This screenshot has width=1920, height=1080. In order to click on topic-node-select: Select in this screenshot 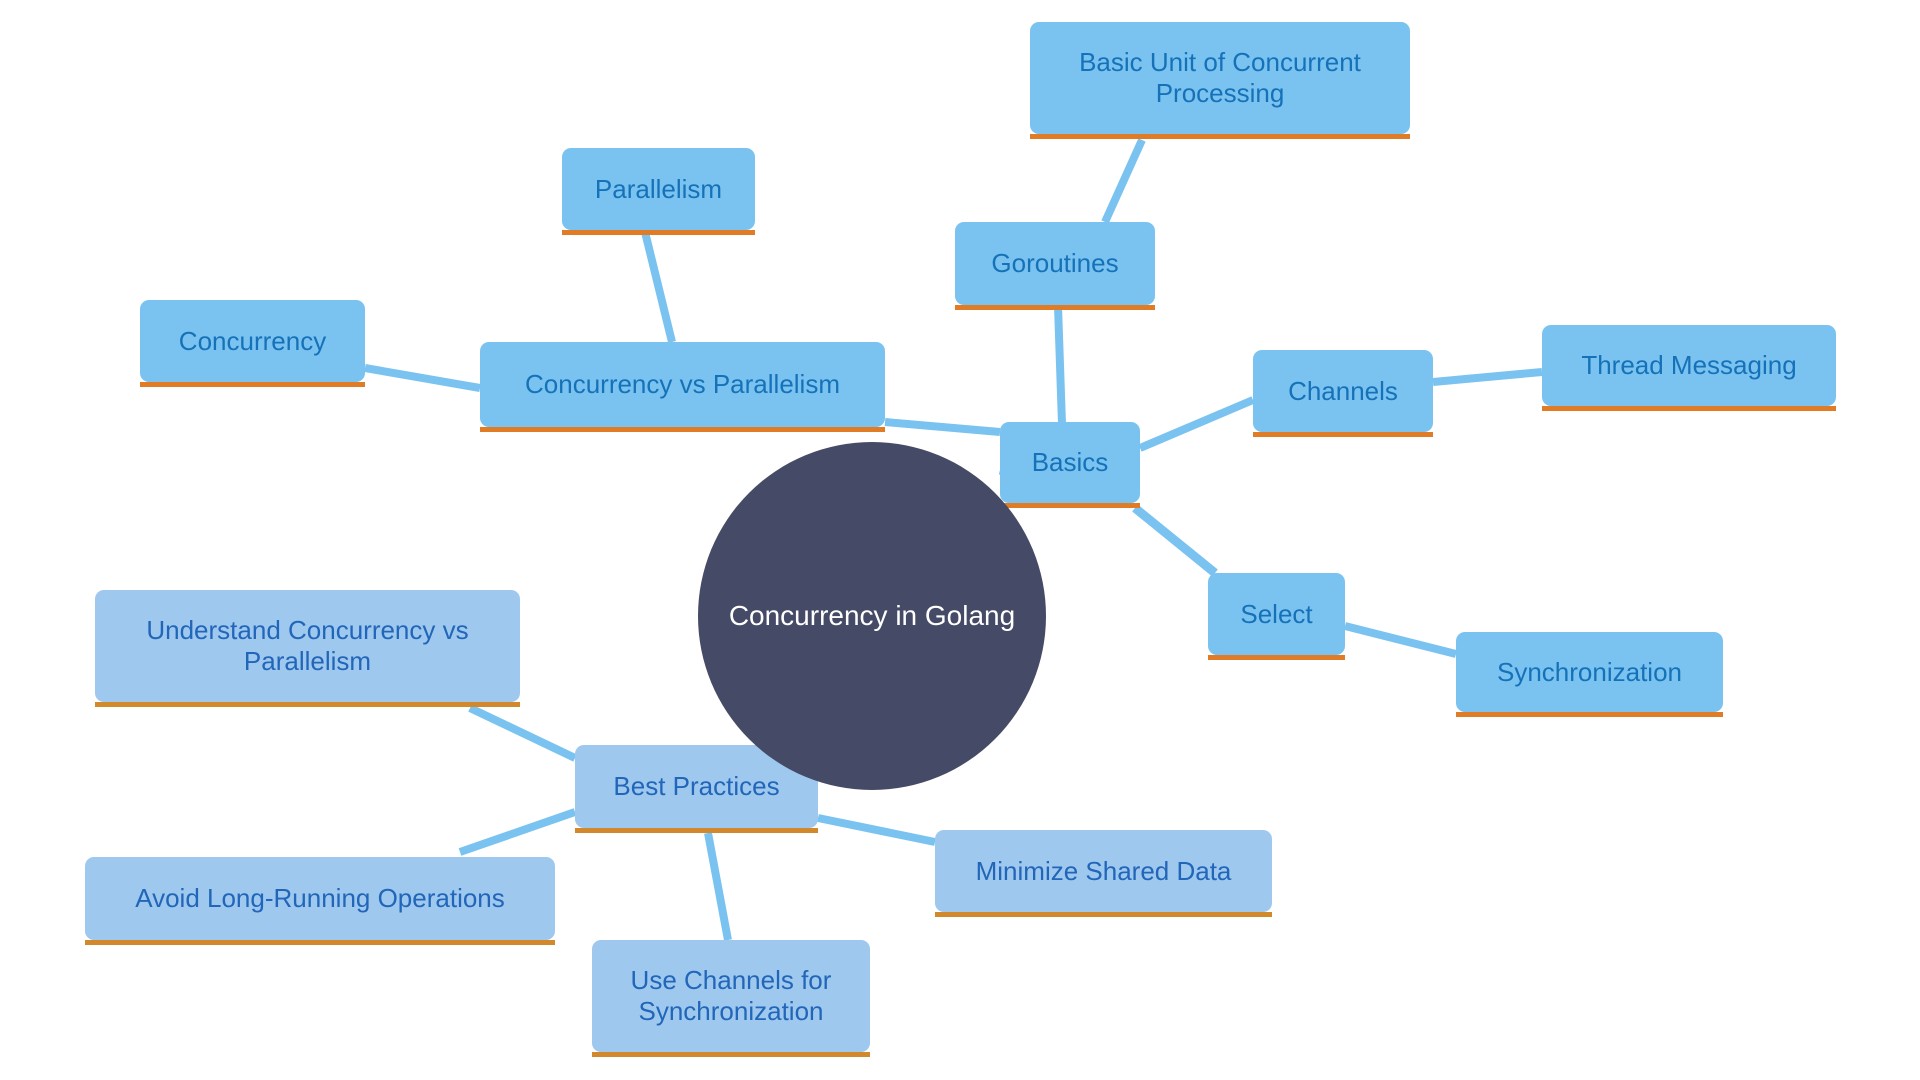, I will do `click(1276, 616)`.